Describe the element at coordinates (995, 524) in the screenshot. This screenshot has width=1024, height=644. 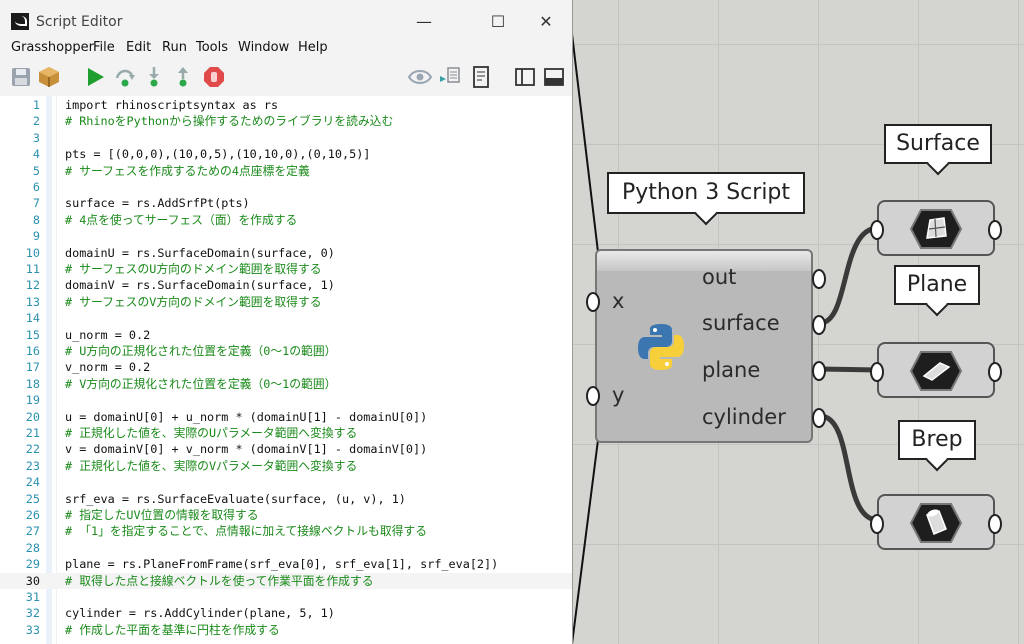
I see `brep-param-output-grip` at that location.